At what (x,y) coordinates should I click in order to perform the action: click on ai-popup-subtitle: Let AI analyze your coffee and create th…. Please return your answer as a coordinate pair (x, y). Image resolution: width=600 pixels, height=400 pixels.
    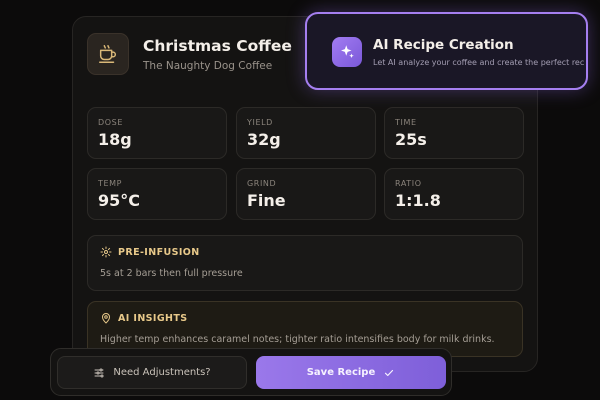
    Looking at the image, I should click on (479, 62).